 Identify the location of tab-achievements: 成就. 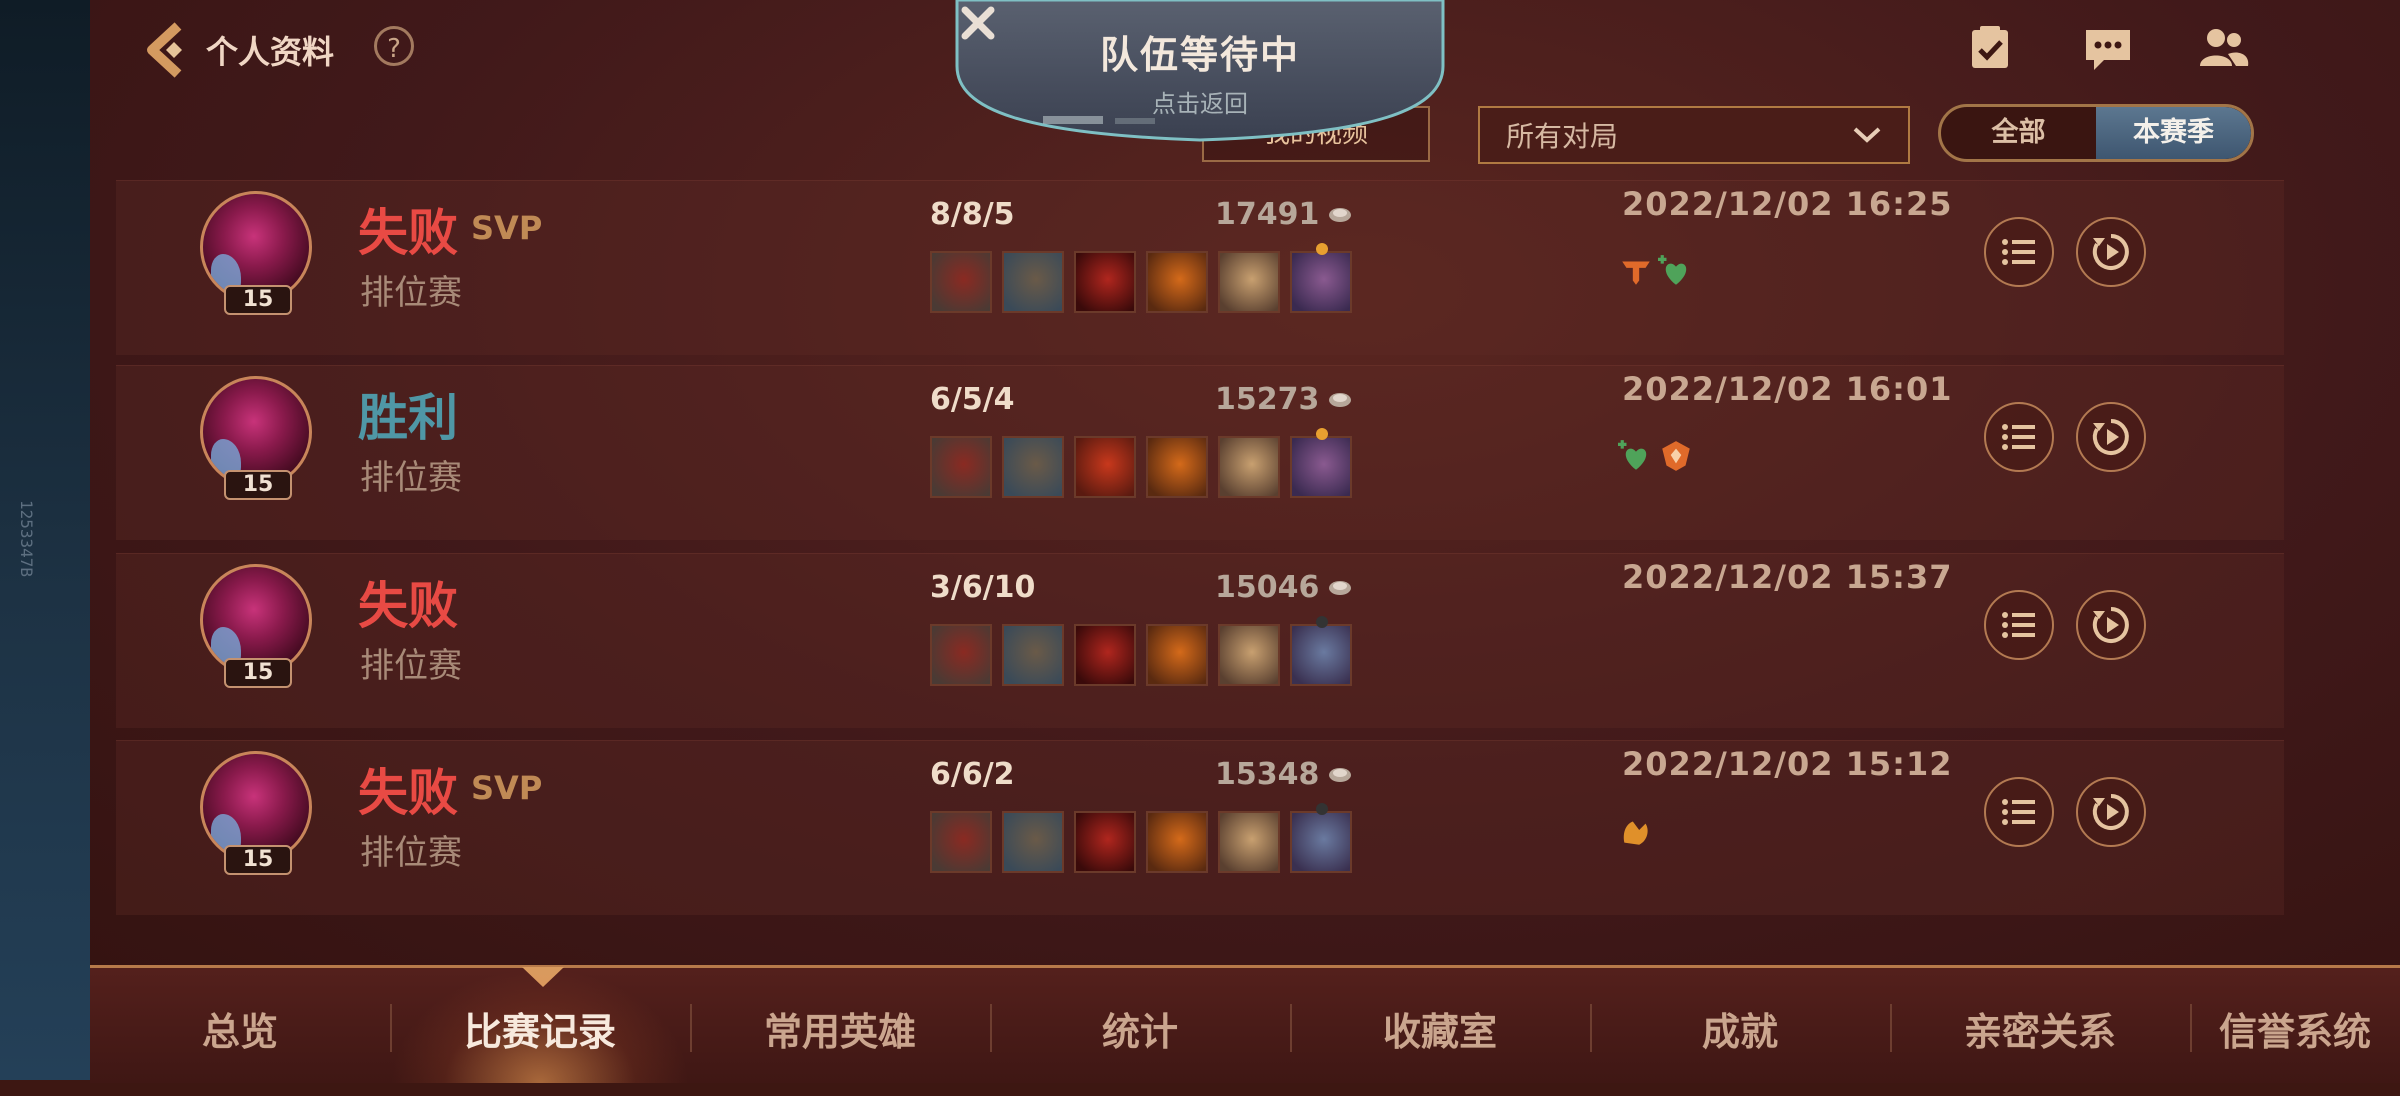
(1740, 1025).